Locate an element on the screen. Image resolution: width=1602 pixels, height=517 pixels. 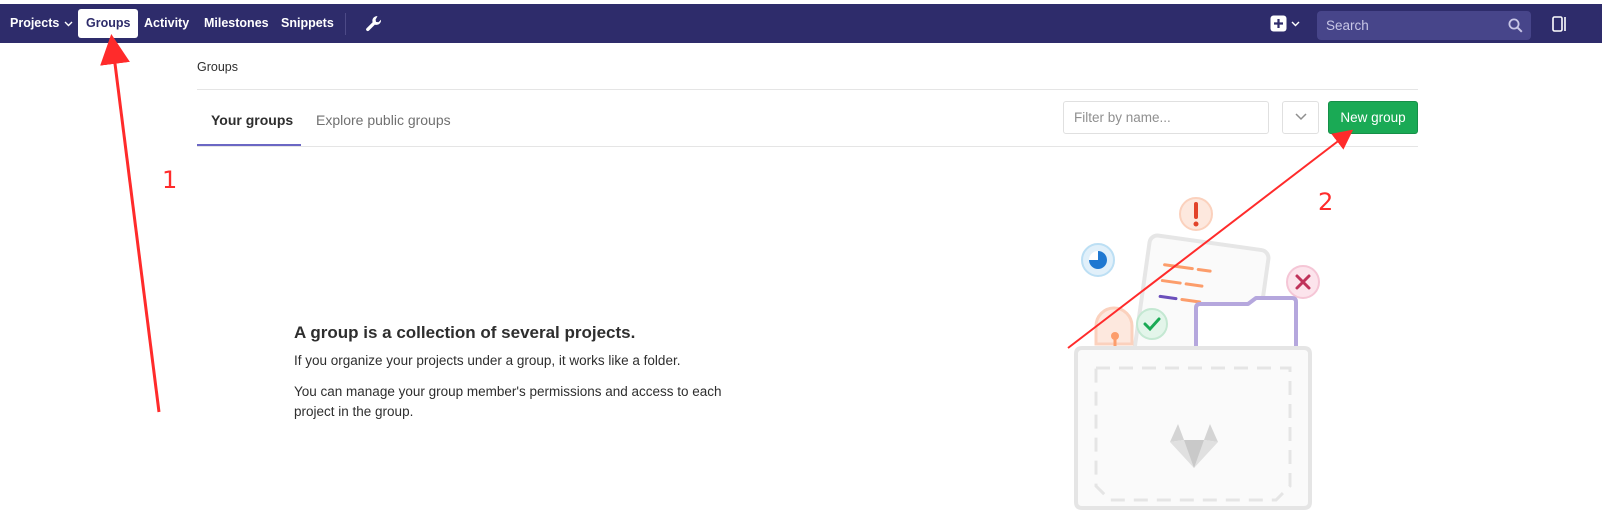
groups-empty-illustration is located at coordinates (1197, 353).